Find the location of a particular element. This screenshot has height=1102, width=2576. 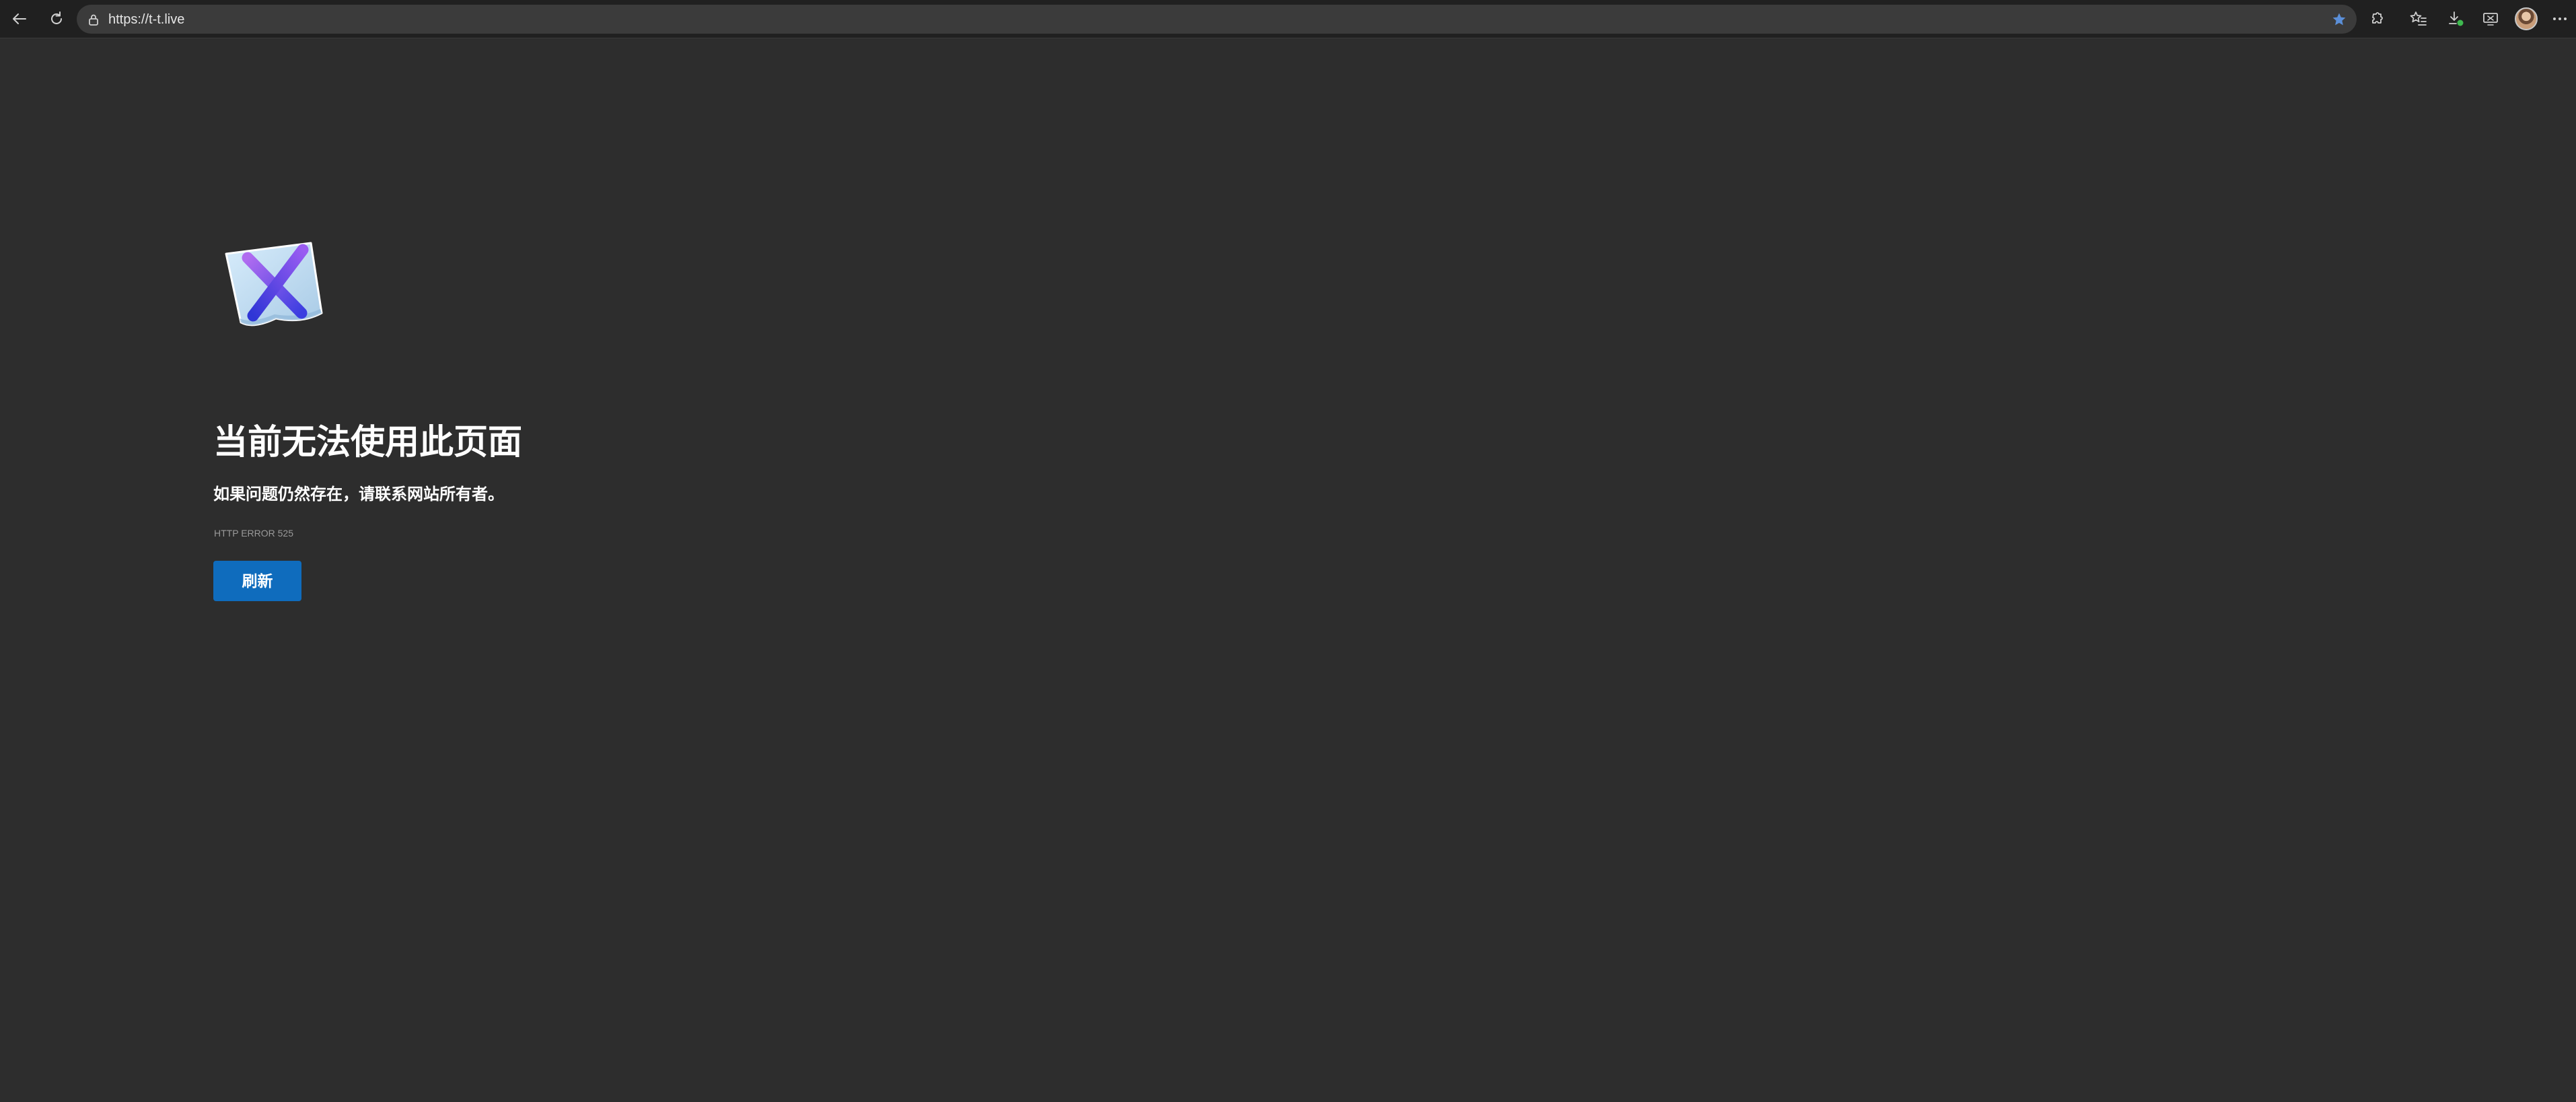

star-filled-icon is located at coordinates (2339, 19).